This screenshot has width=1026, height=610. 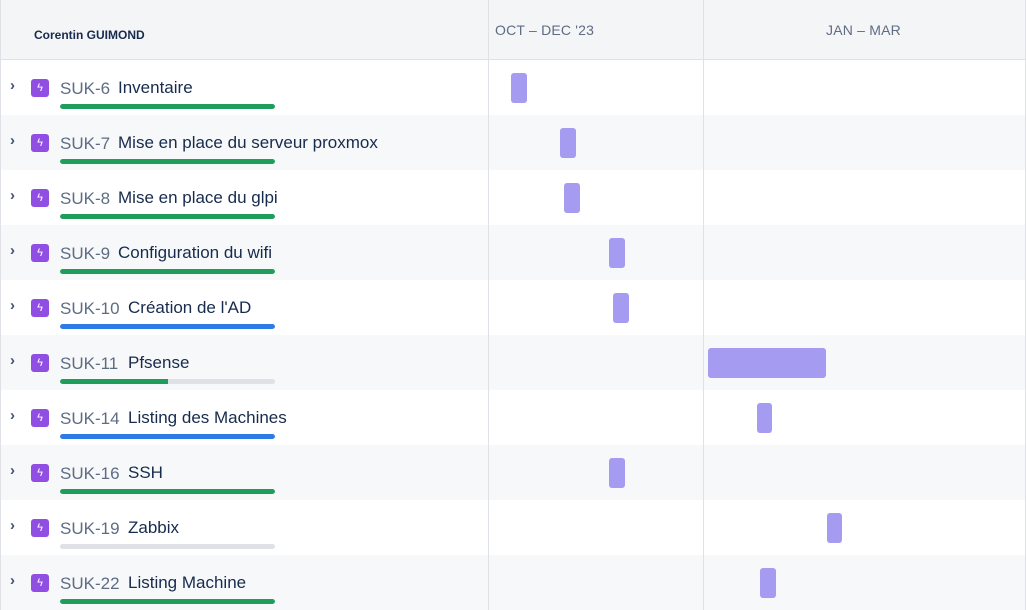 I want to click on issue-title: Création de l'AD, so click(x=189, y=308).